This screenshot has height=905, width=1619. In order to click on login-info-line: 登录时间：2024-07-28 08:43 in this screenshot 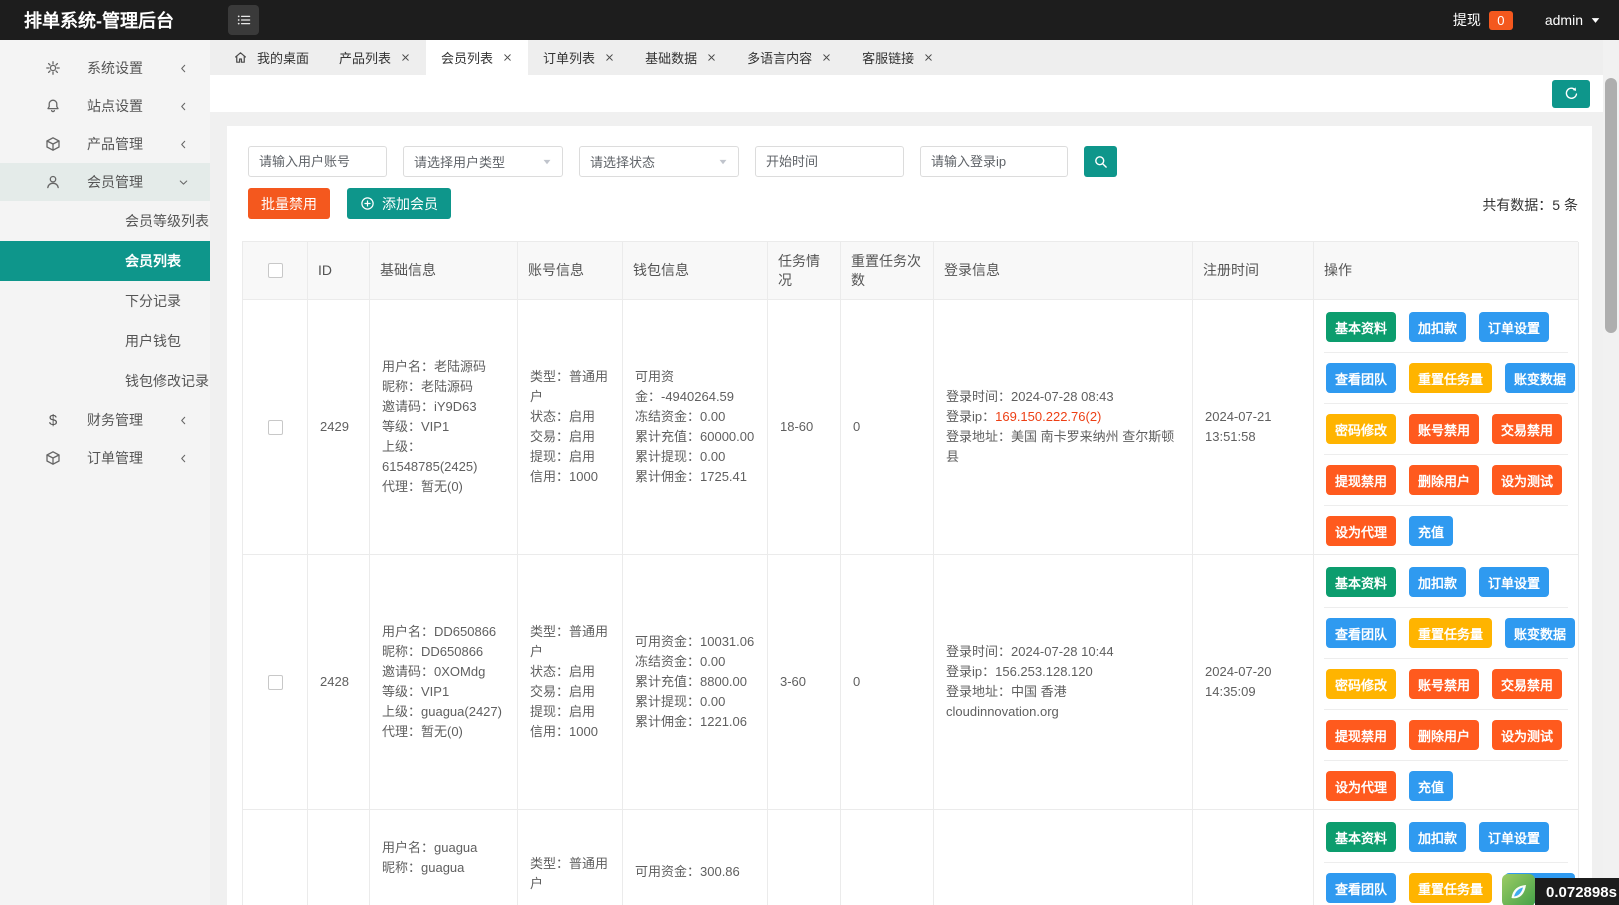, I will do `click(1030, 396)`.